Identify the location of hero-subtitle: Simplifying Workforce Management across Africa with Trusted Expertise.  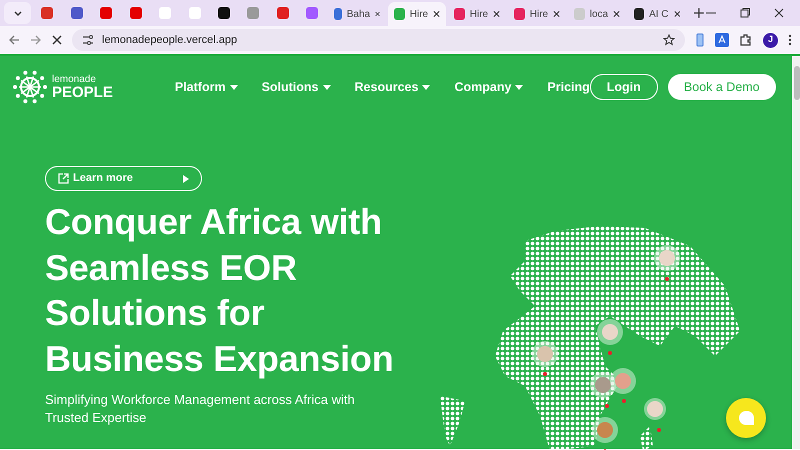
(200, 409).